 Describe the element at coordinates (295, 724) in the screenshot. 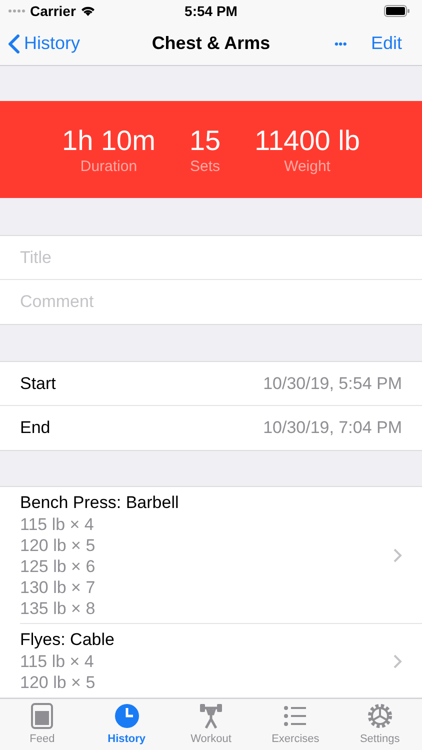

I see `tab-item: Exercises` at that location.